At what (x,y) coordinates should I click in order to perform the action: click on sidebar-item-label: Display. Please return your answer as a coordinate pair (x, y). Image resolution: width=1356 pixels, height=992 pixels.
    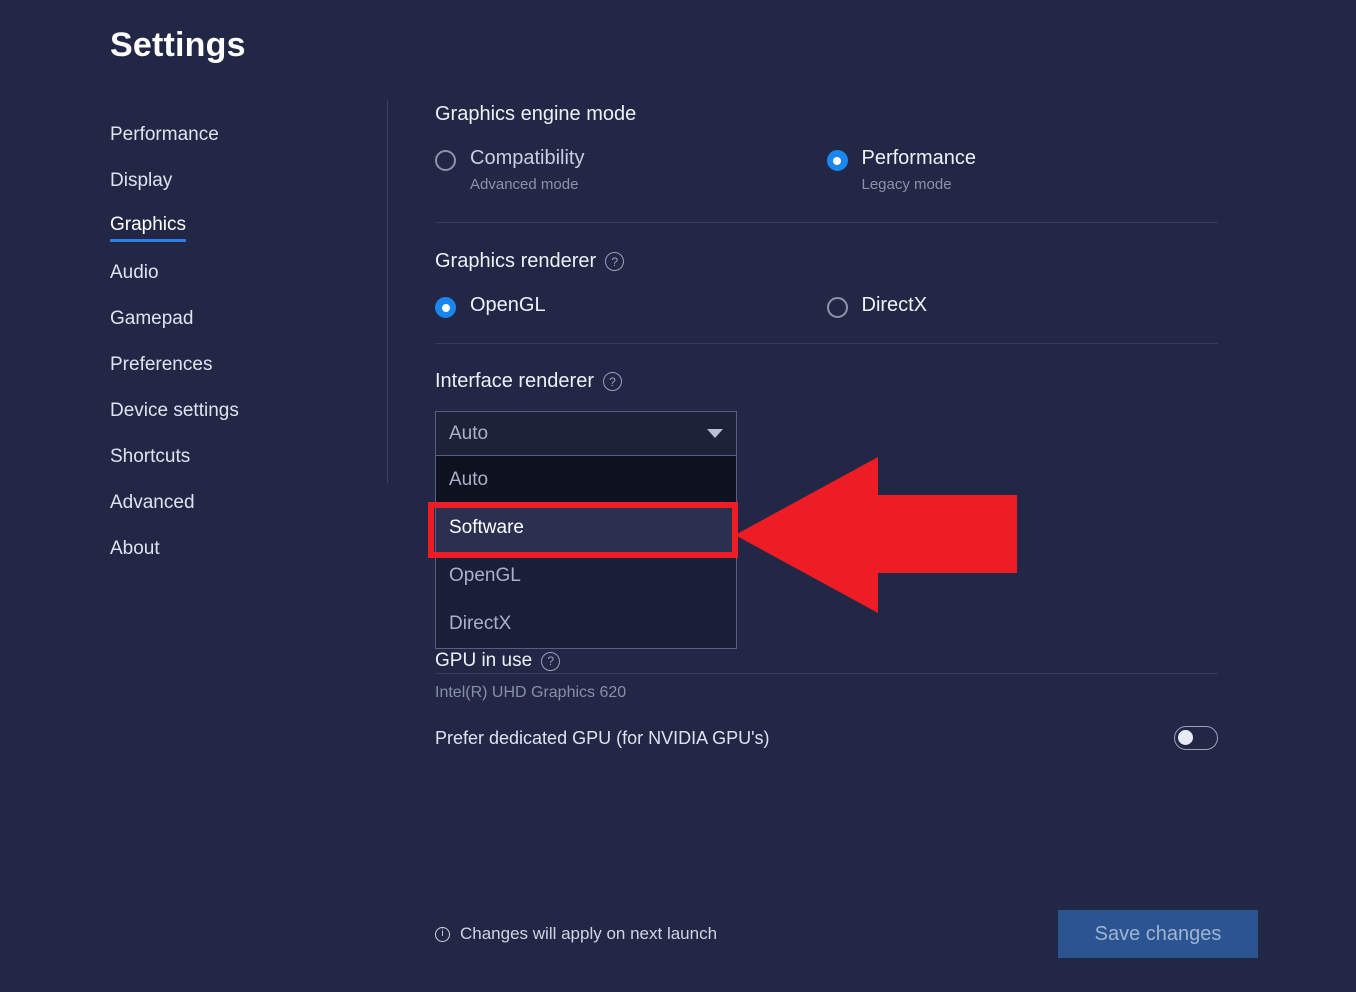
    Looking at the image, I should click on (141, 180).